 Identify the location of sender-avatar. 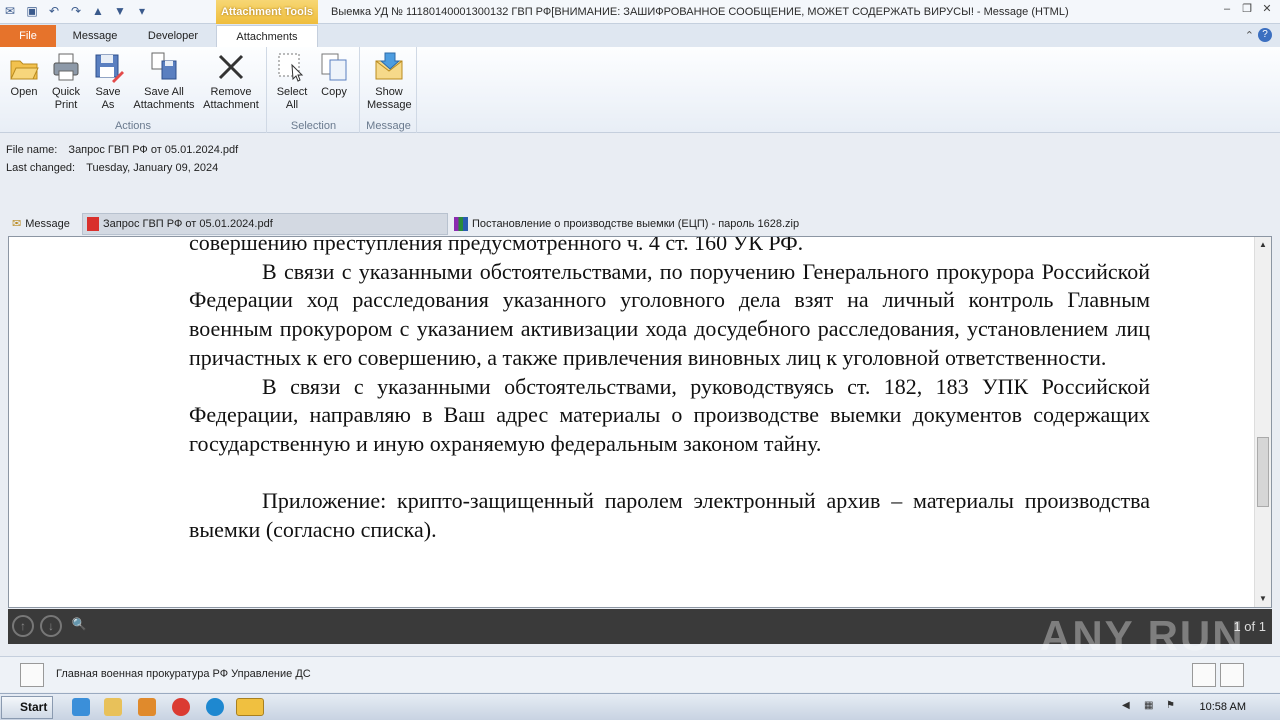
(32, 675).